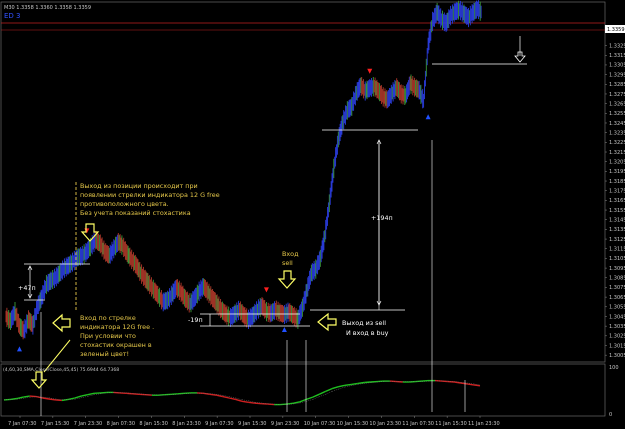 The image size is (625, 429). Describe the element at coordinates (617, 337) in the screenshot. I see `y-tick-label: 1.3025` at that location.